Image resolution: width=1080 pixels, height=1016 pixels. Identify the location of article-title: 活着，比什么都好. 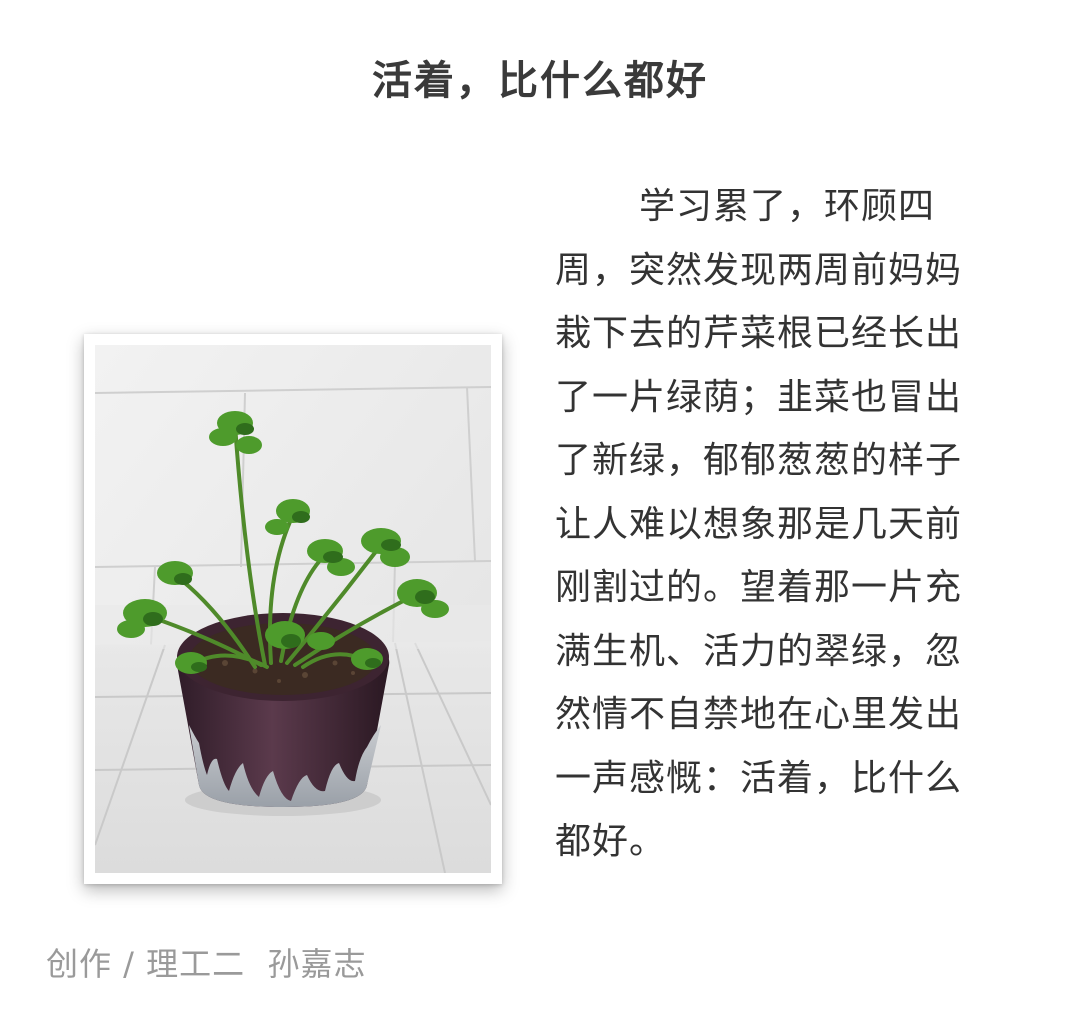
(540, 80).